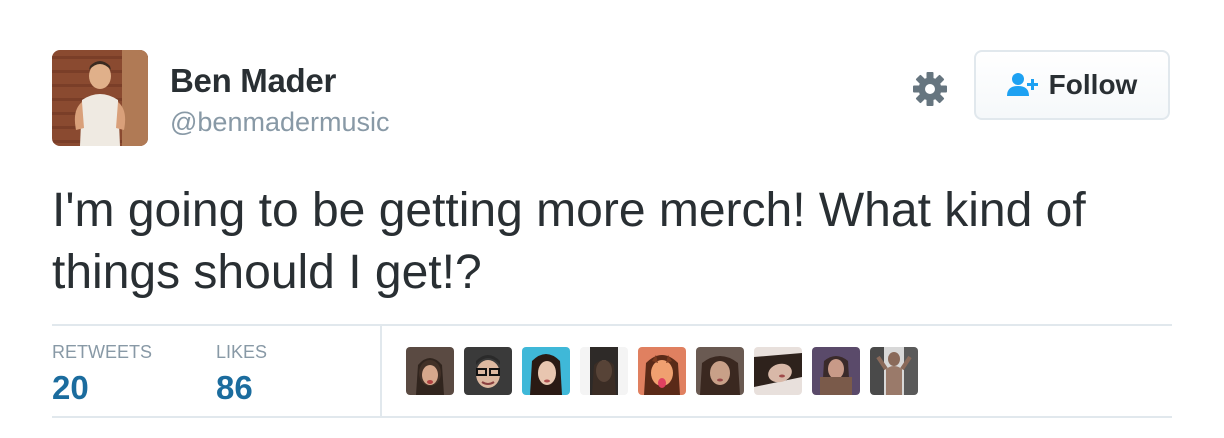 The image size is (1224, 438). I want to click on user-plus-icon, so click(1022, 85).